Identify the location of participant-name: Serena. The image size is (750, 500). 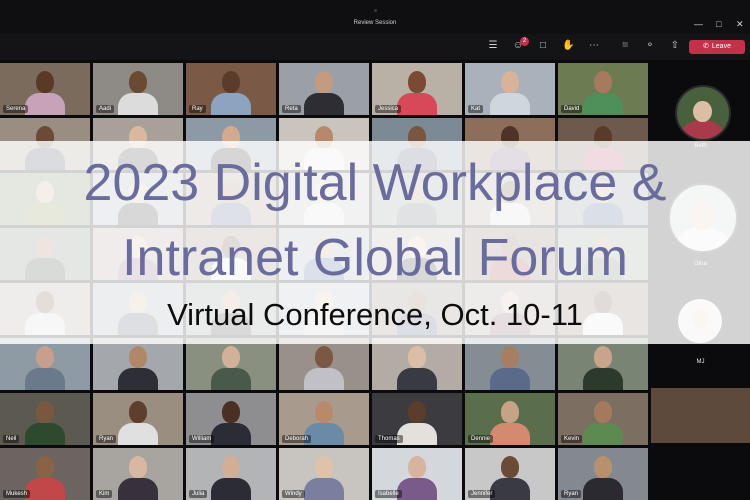
(16, 109).